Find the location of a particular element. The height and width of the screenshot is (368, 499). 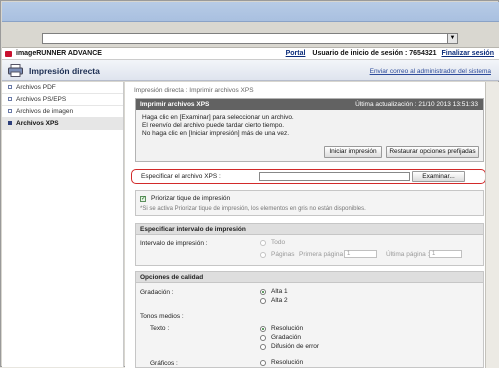

text-label: Texto : is located at coordinates (160, 328).